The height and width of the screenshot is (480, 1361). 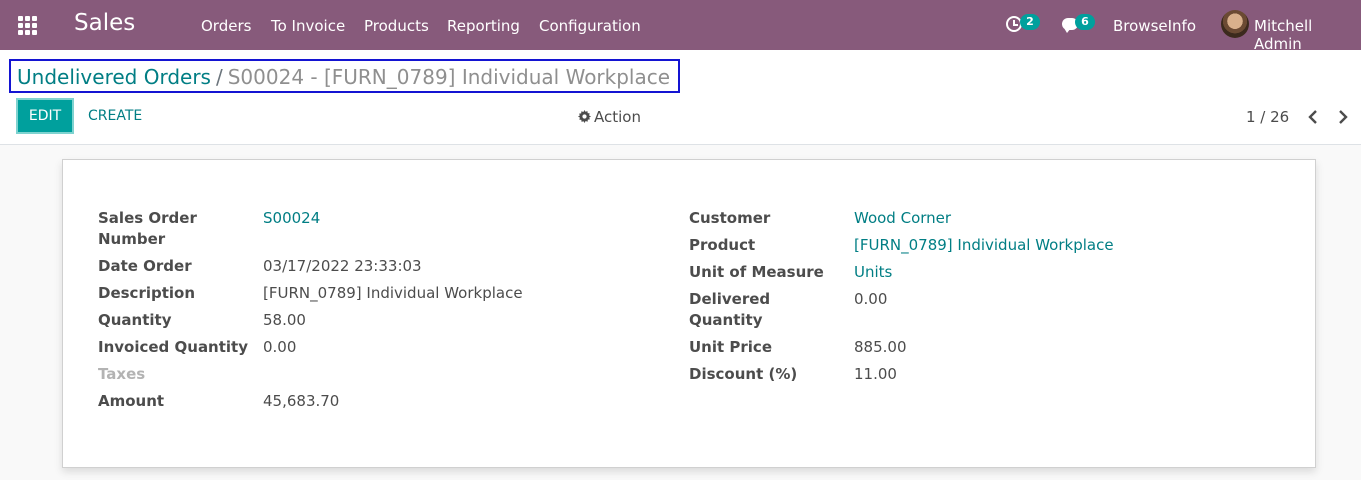 I want to click on field-label-sales-order-number: Sales Order Number, so click(x=147, y=228).